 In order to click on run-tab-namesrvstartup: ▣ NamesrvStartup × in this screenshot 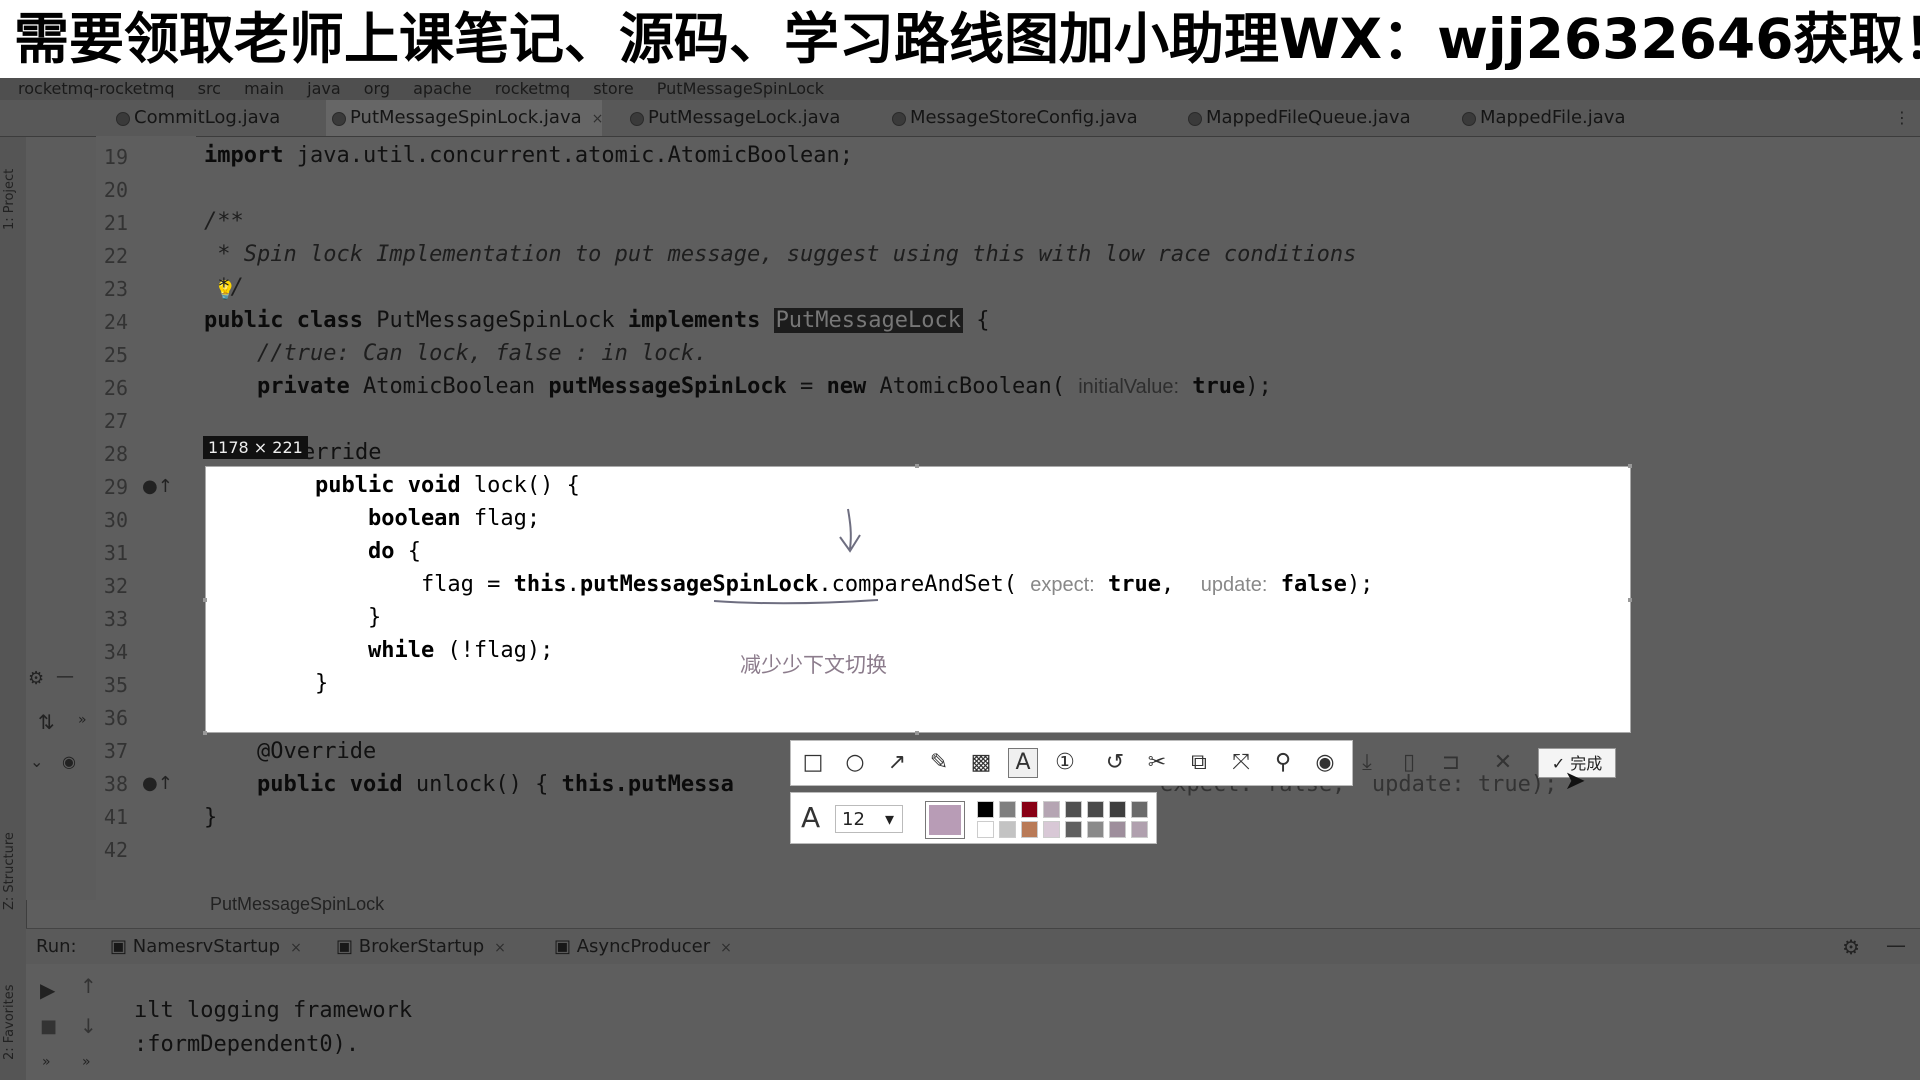, I will do `click(206, 947)`.